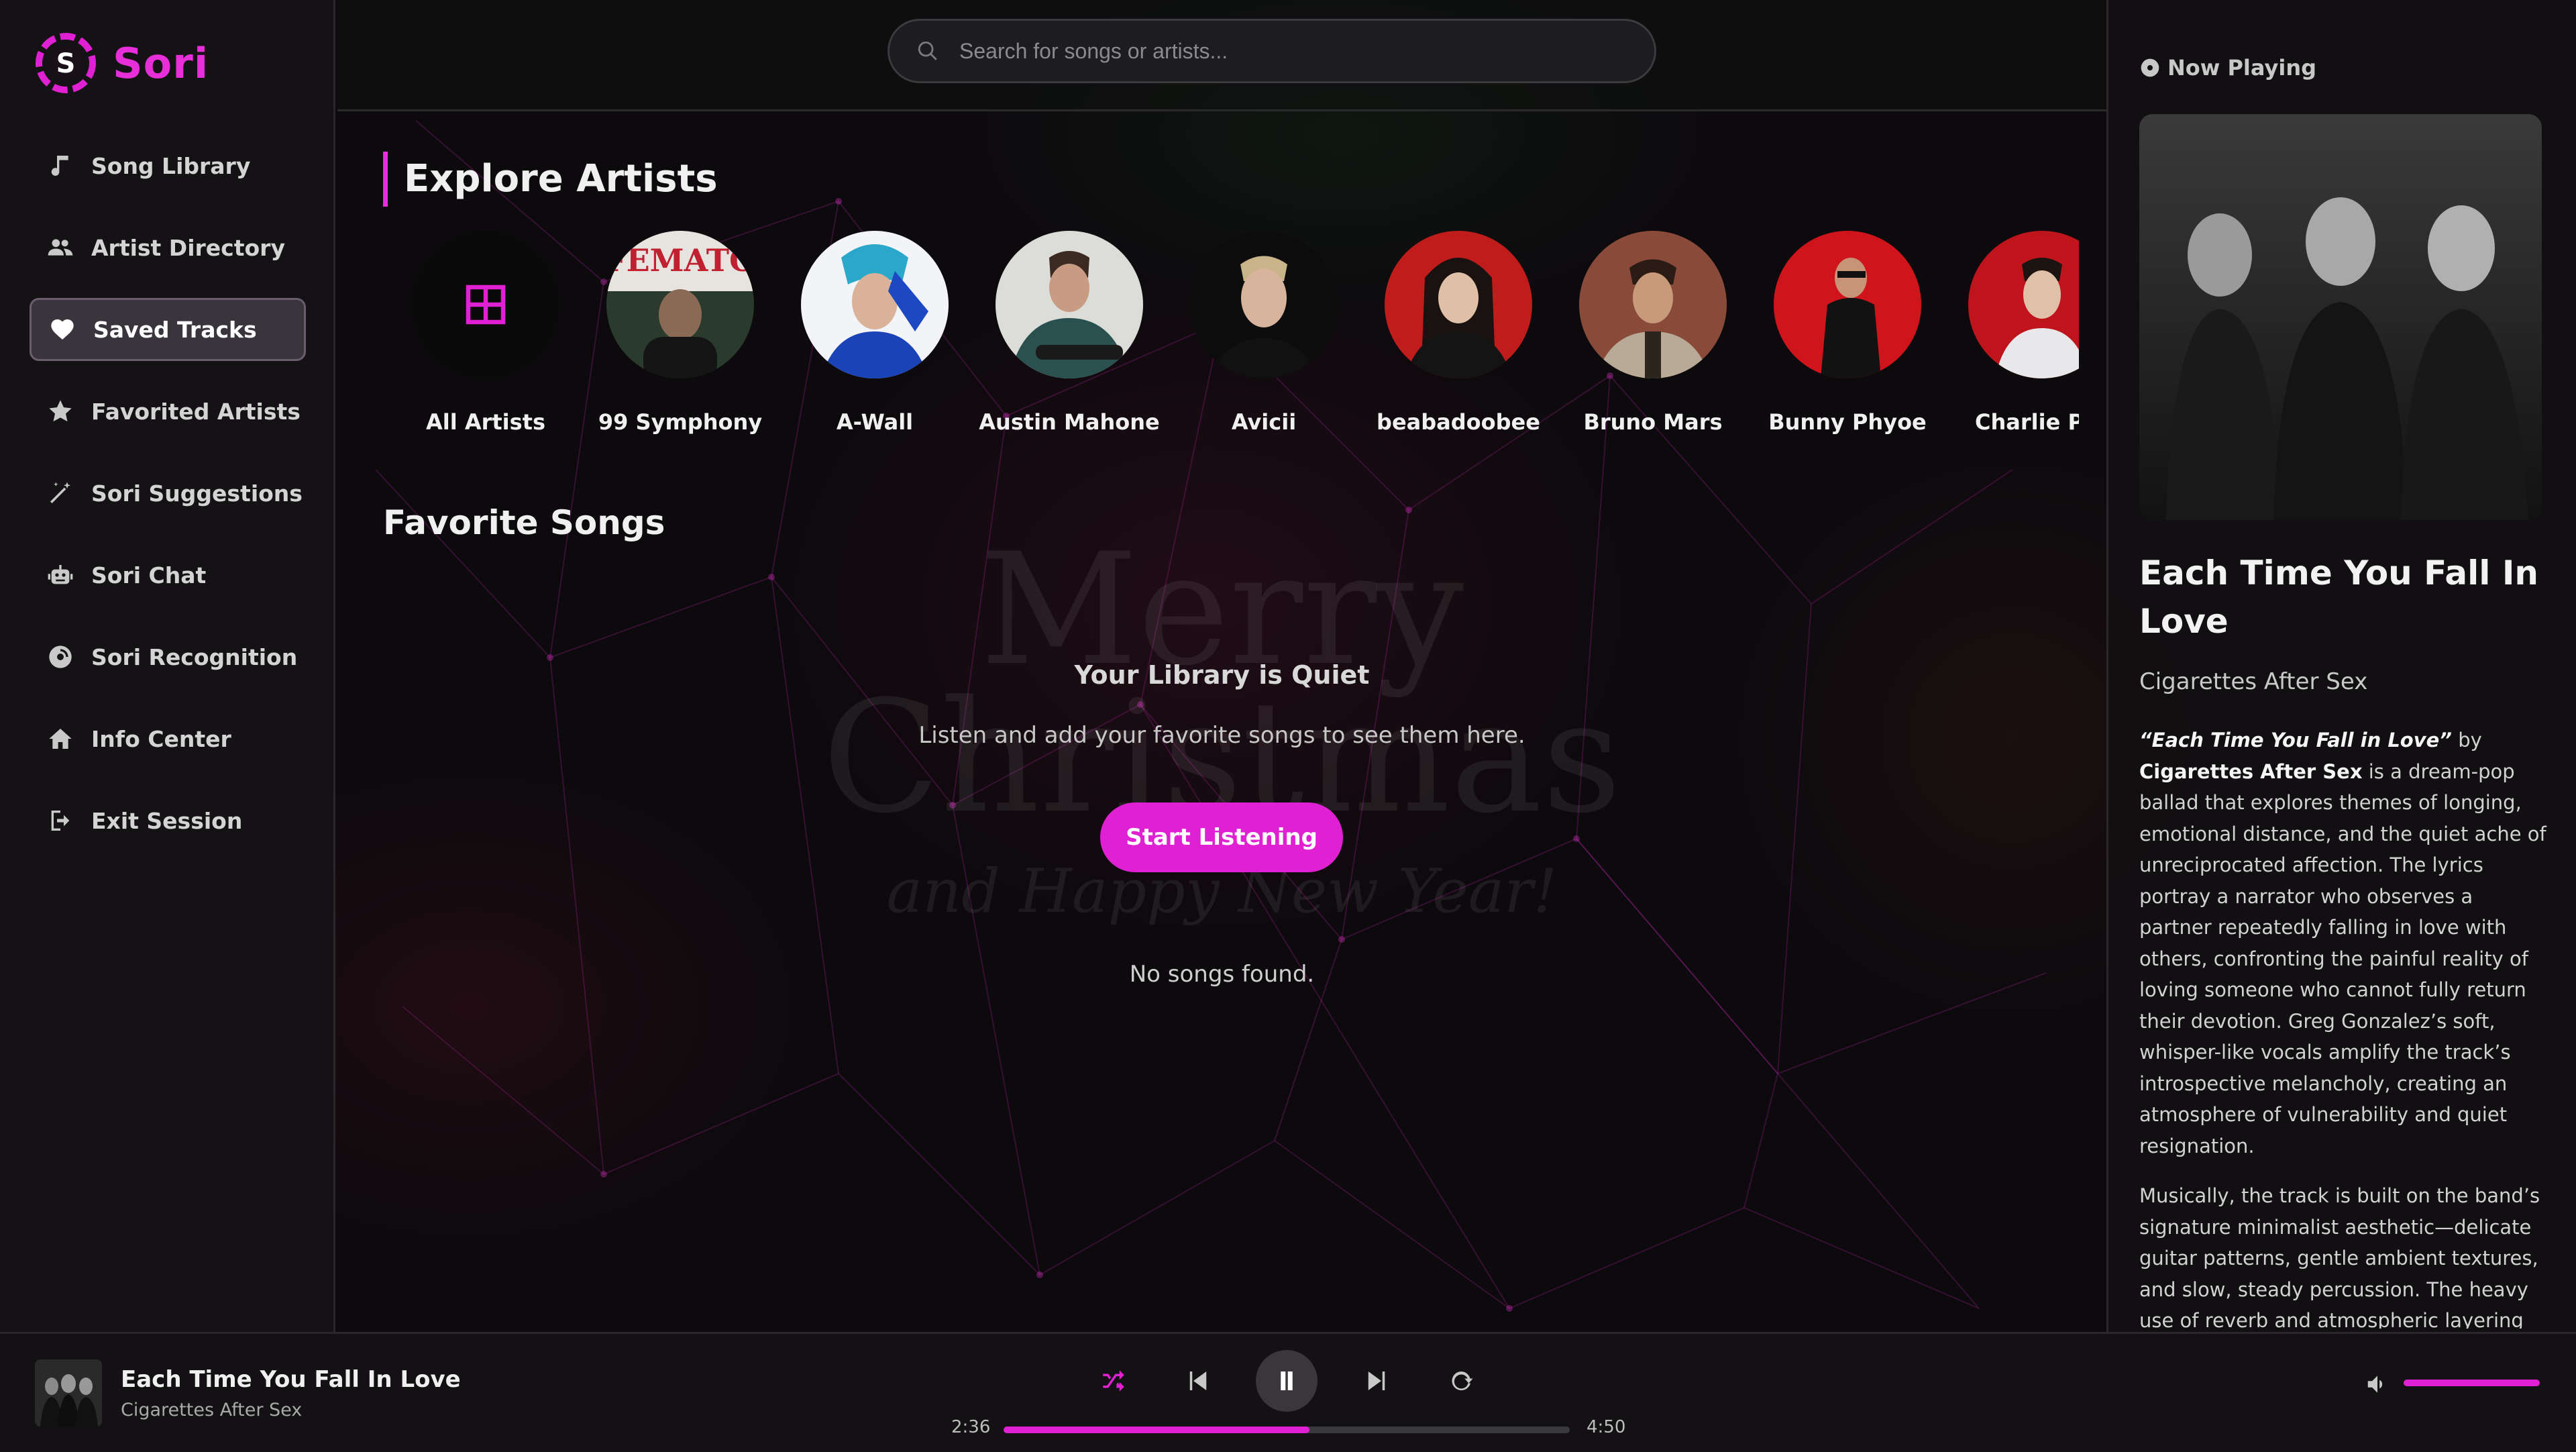 This screenshot has width=2576, height=1452. I want to click on app-name: Sori, so click(161, 63).